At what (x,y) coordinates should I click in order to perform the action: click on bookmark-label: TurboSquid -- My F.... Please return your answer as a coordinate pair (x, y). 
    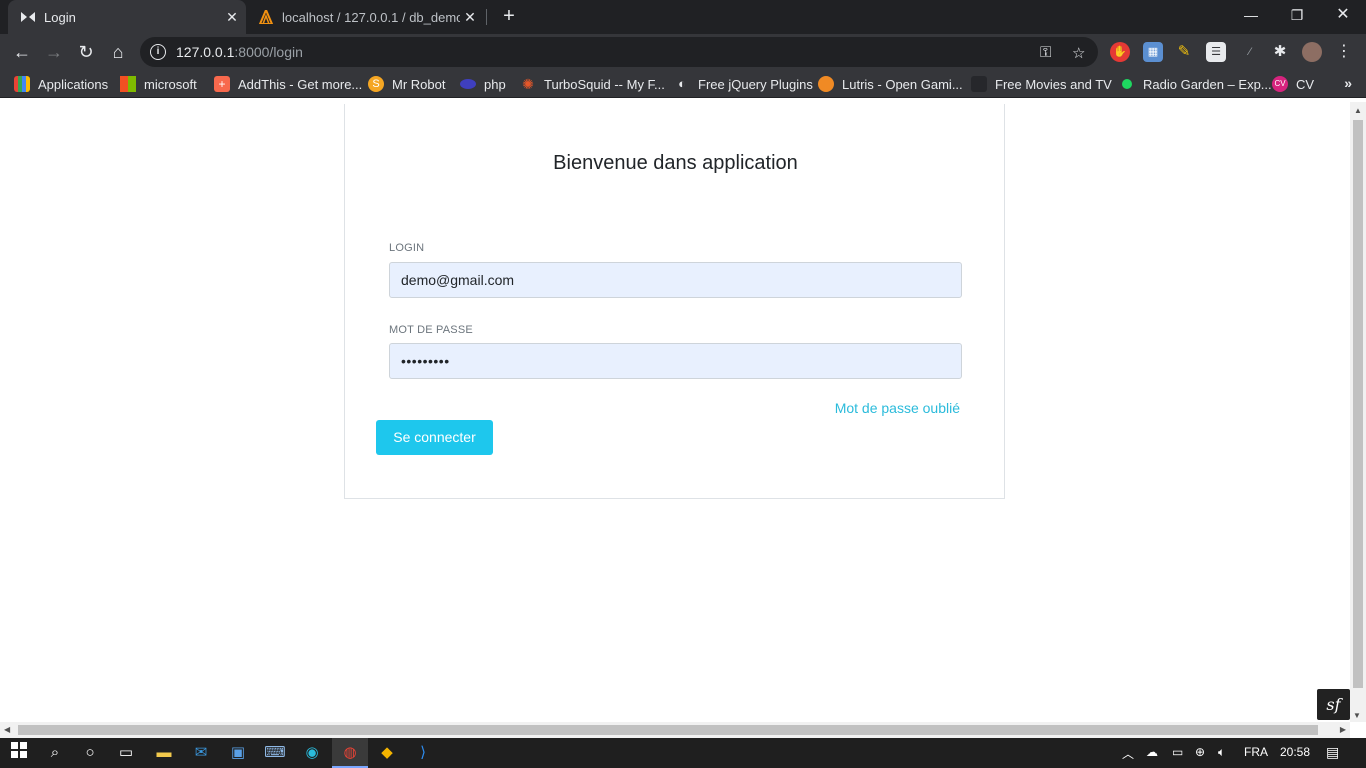
    Looking at the image, I should click on (604, 84).